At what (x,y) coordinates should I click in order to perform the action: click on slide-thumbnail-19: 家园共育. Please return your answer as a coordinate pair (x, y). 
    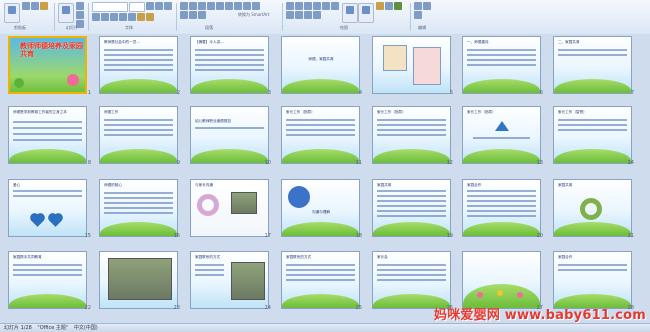
    Looking at the image, I should click on (411, 208).